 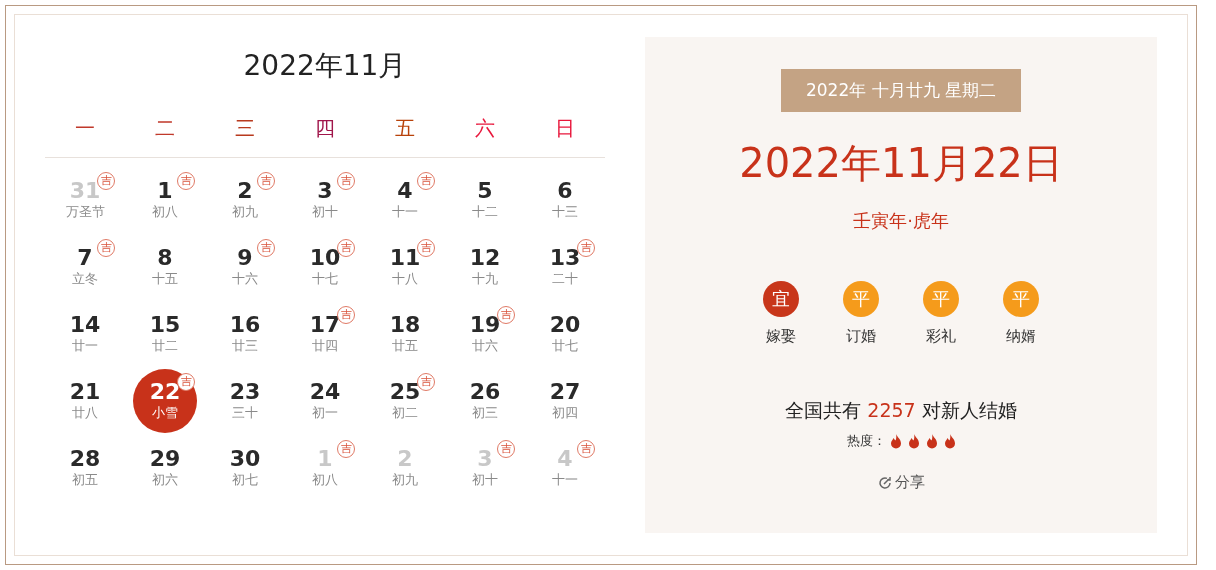 What do you see at coordinates (85, 257) in the screenshot?
I see `day-number: 7` at bounding box center [85, 257].